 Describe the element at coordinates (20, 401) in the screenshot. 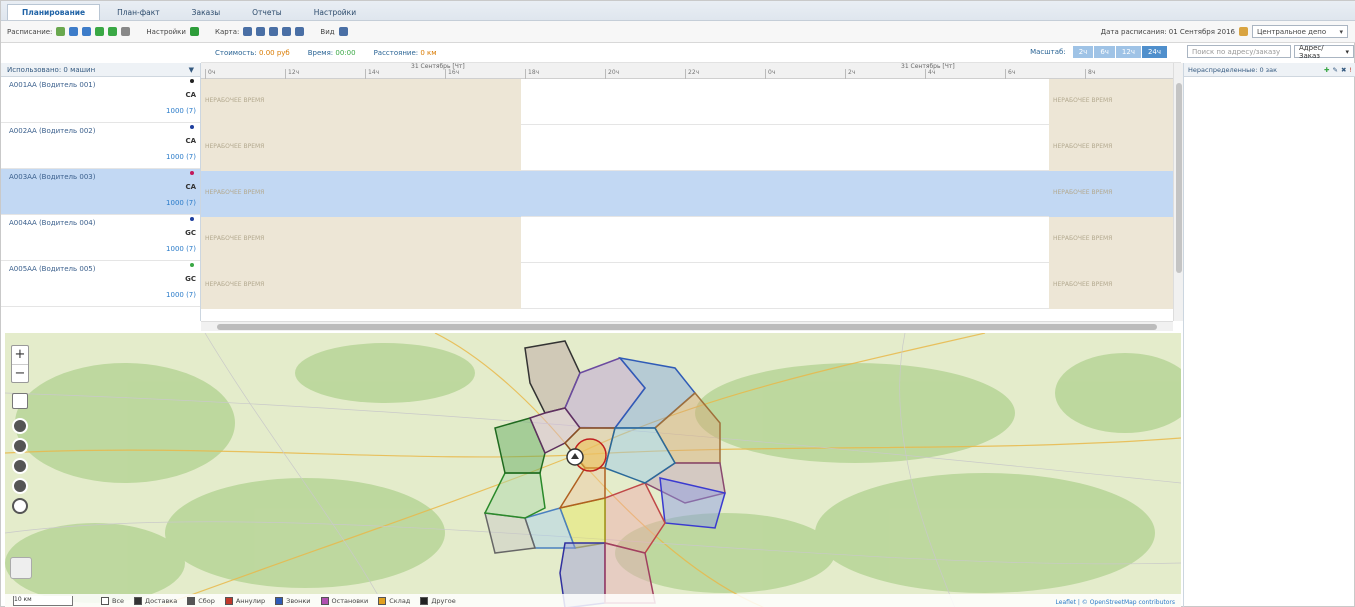

I see `screenshot-icon` at that location.